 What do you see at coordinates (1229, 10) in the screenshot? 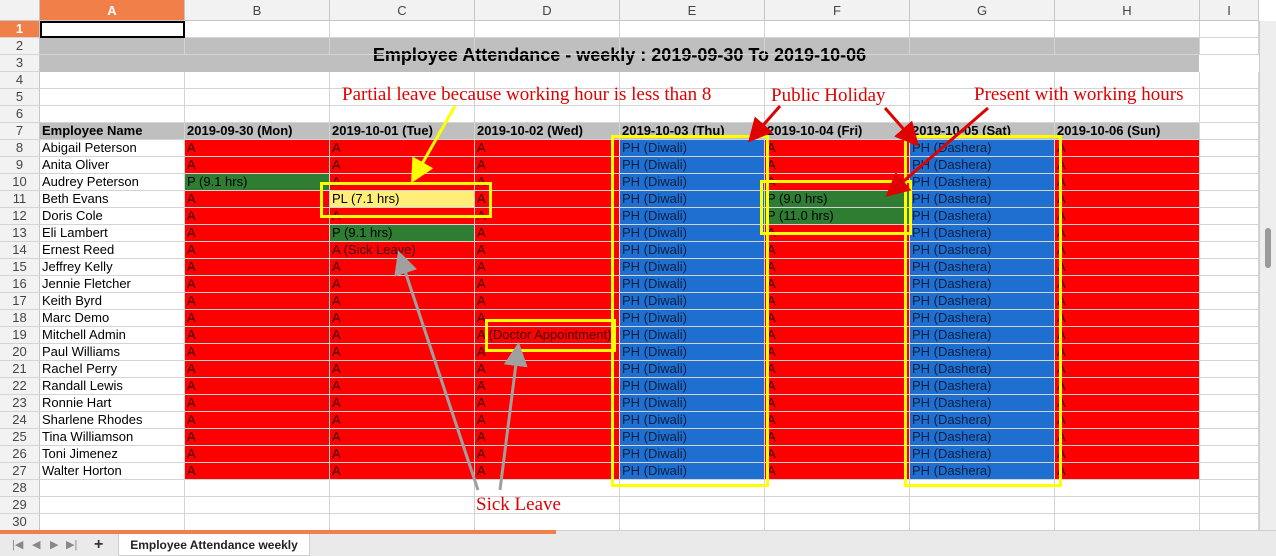
I see `column-header-i: I` at bounding box center [1229, 10].